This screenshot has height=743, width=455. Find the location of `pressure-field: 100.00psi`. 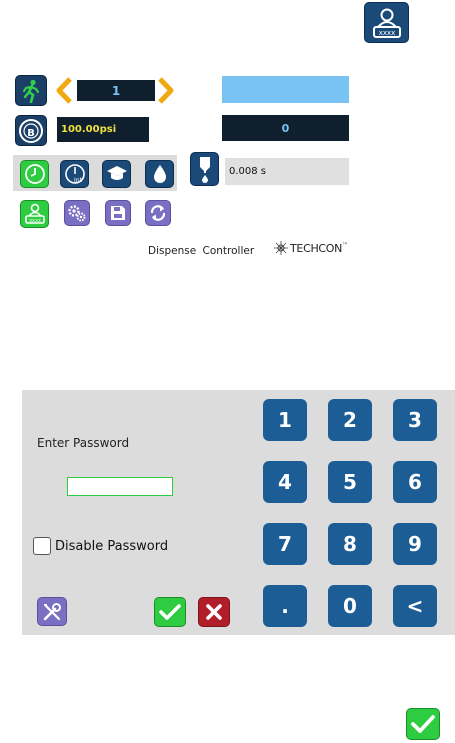

pressure-field: 100.00psi is located at coordinates (103, 129).